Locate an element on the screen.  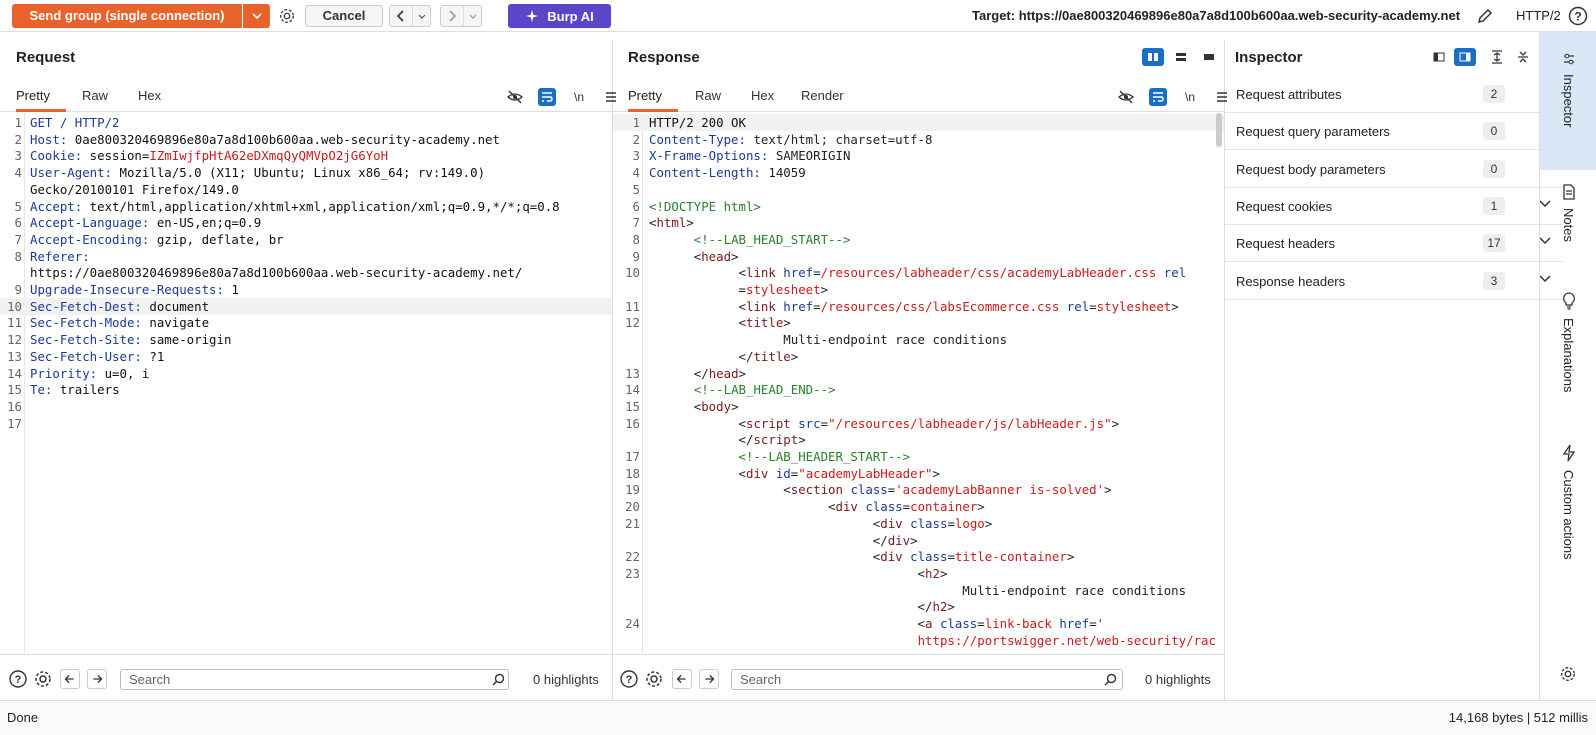
send-group-button: Send group (single connection) is located at coordinates (127, 16).